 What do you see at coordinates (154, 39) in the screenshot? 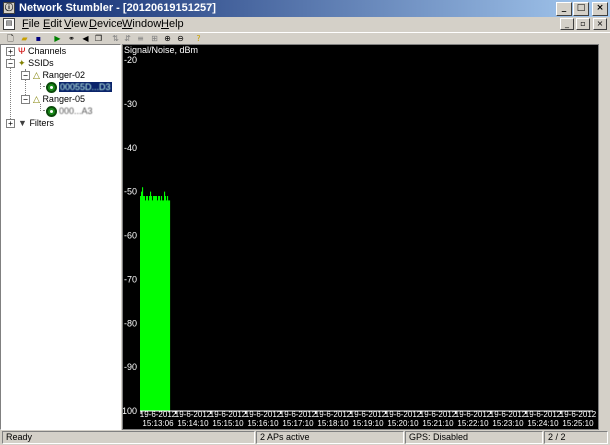
I see `grid-icon: ⊞` at bounding box center [154, 39].